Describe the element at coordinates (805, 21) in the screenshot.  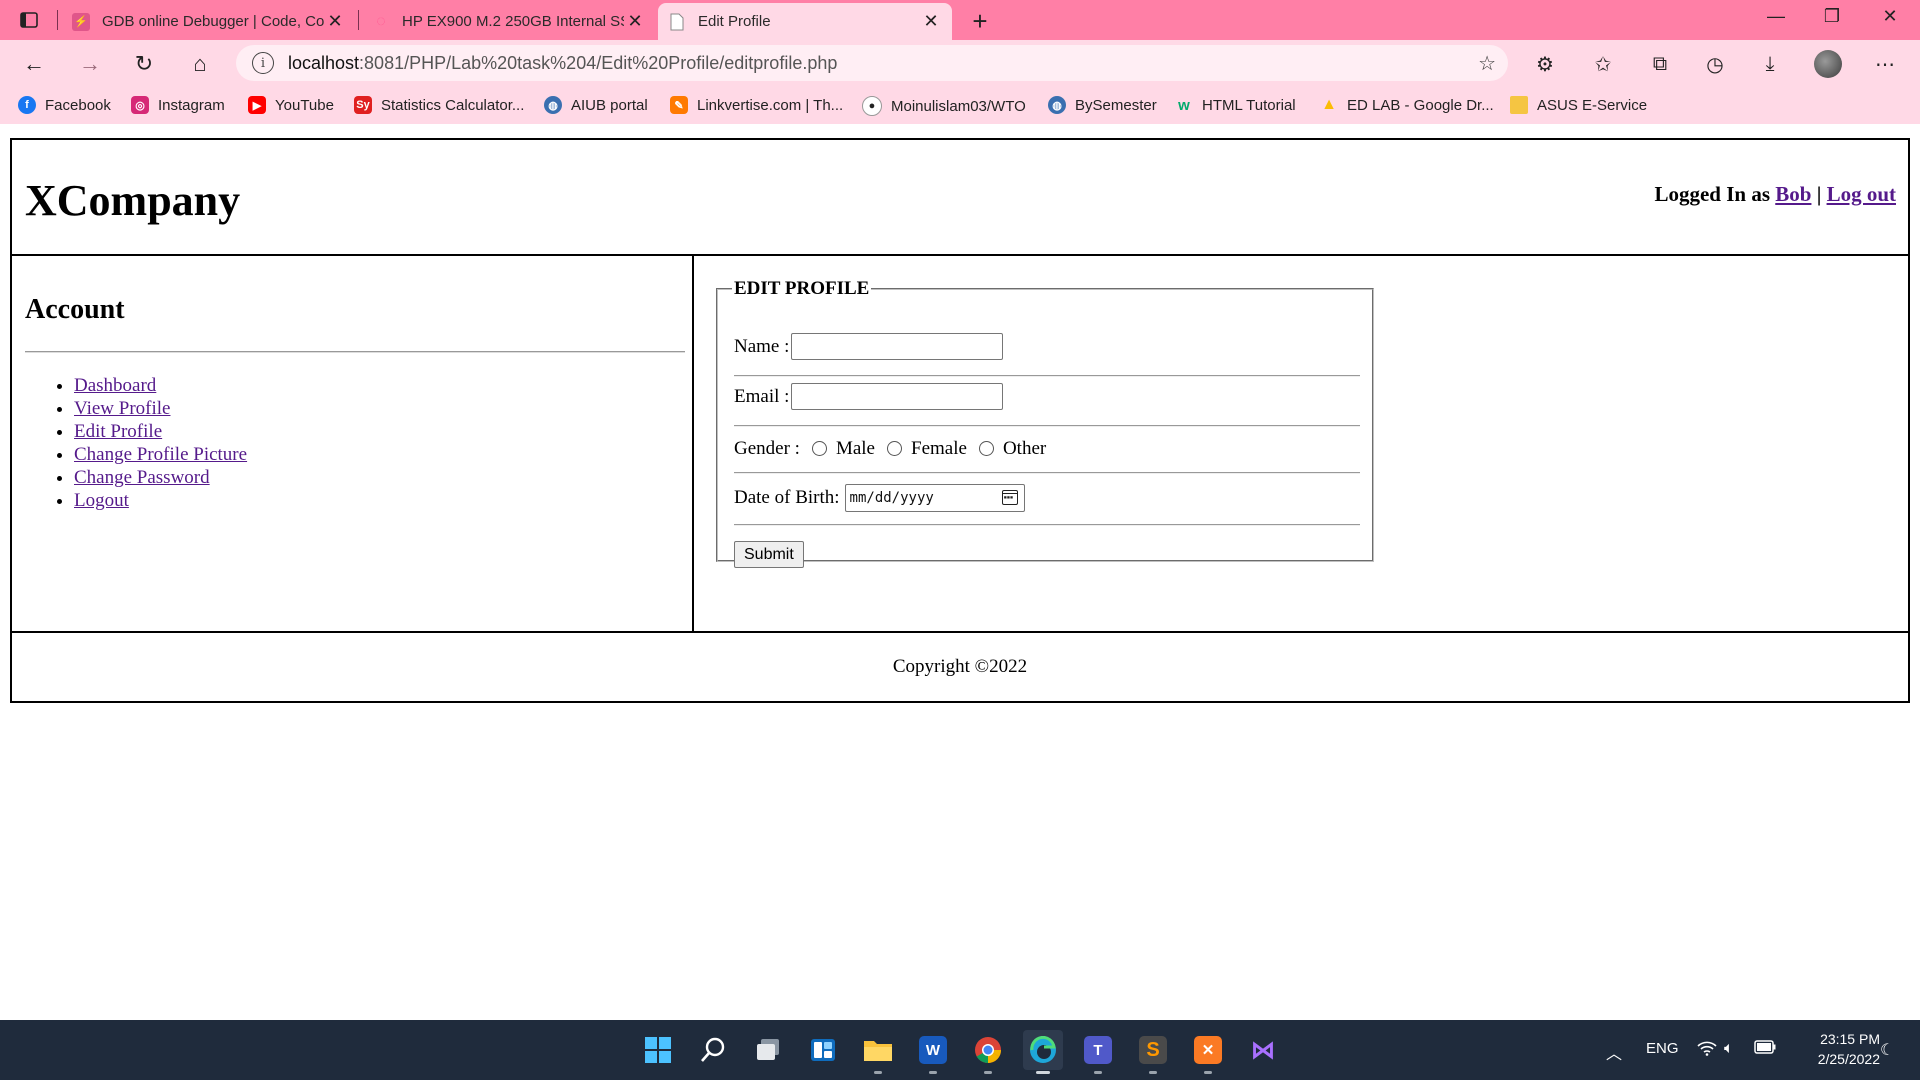
I see `tab-edit-profile: Edit Profile ✕` at that location.